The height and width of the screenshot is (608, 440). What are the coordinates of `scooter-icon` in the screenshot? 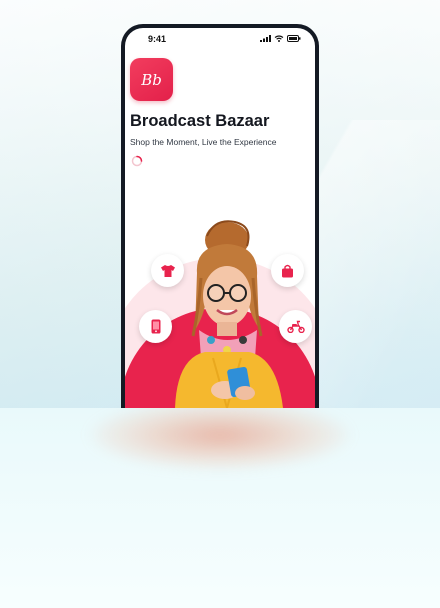 It's located at (295, 326).